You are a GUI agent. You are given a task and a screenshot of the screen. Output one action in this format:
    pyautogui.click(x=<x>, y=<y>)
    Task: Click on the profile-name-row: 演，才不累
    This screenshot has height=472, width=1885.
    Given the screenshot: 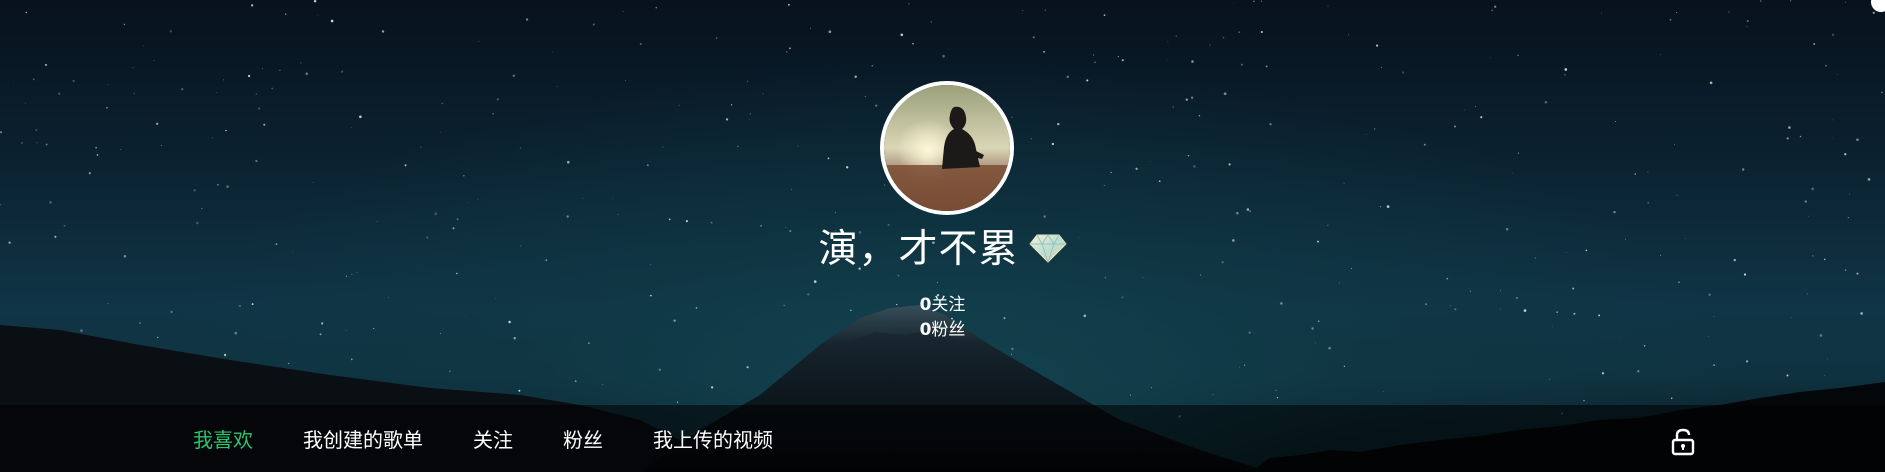 What is the action you would take?
    pyautogui.click(x=942, y=246)
    